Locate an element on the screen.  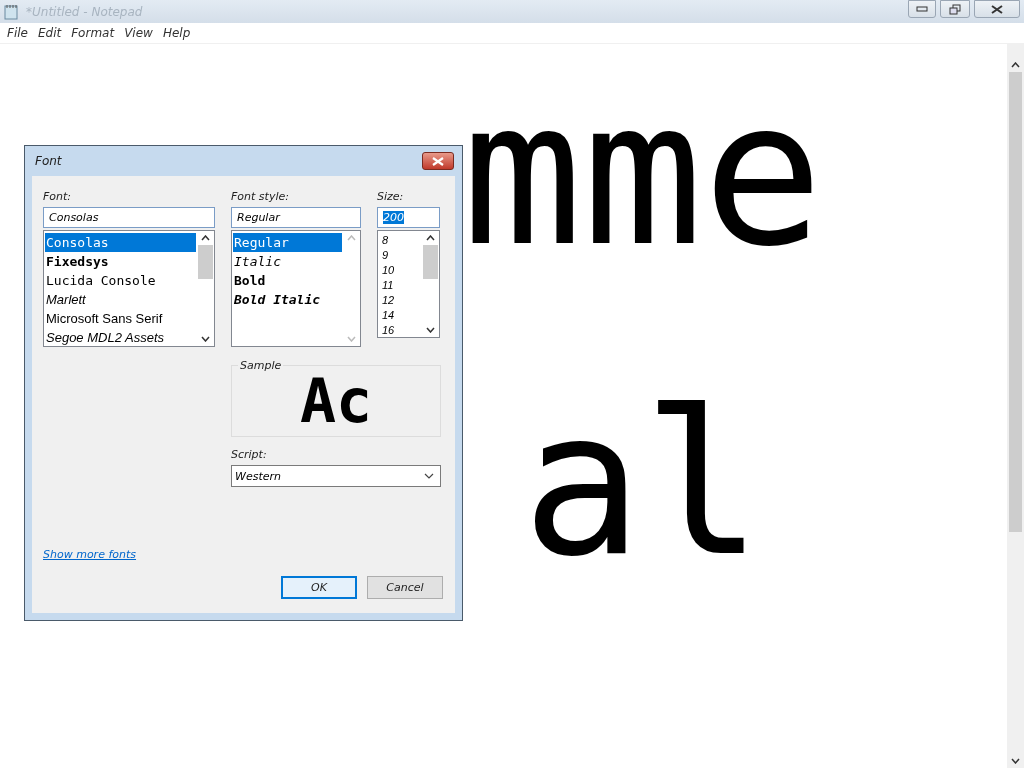
minimize-button is located at coordinates (922, 9).